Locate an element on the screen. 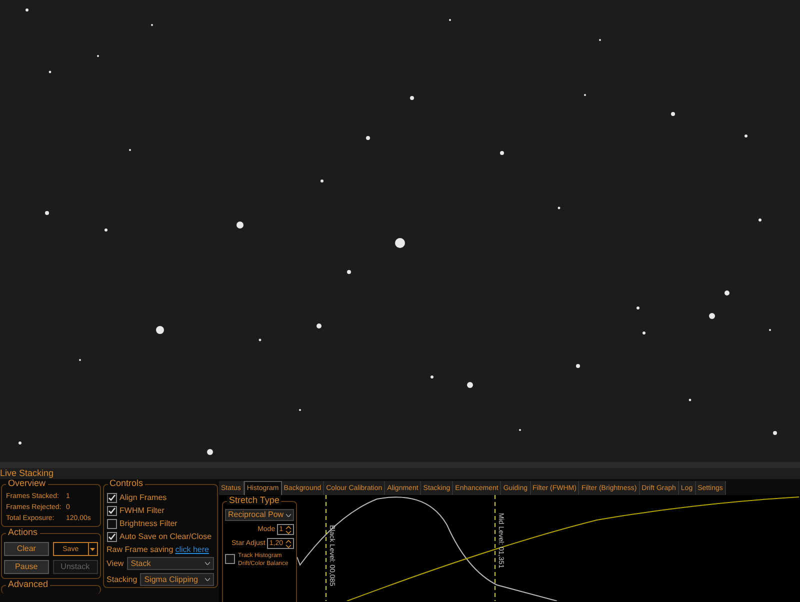 Image resolution: width=800 pixels, height=602 pixels. raw-frame-label: Raw Frame saving is located at coordinates (140, 550).